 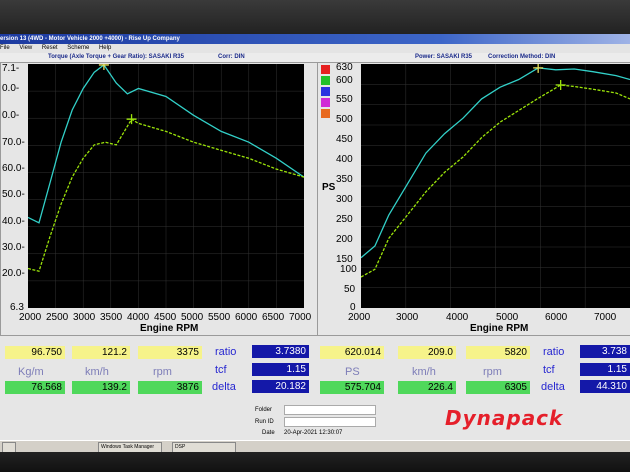 I want to click on xtick-left: 6500, so click(x=273, y=317).